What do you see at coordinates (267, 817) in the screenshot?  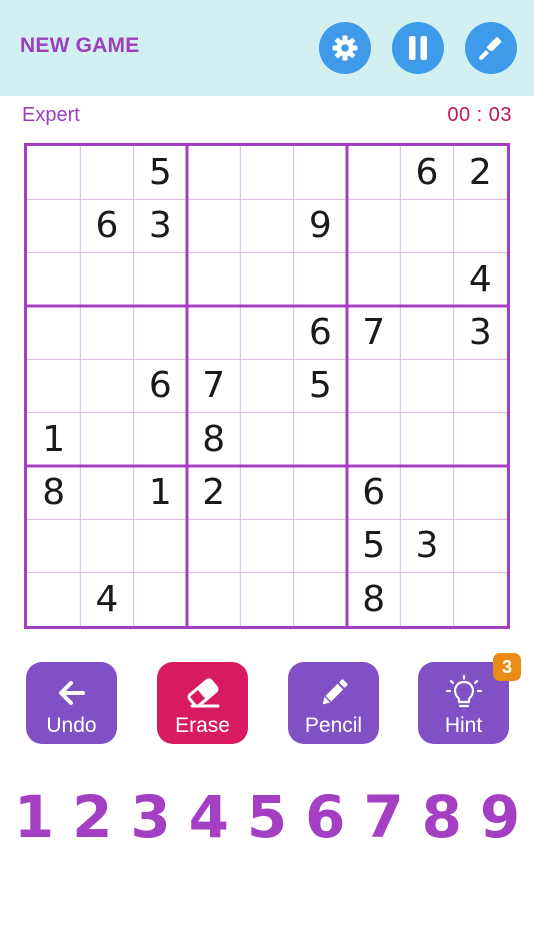 I see `number-button-5: 5` at bounding box center [267, 817].